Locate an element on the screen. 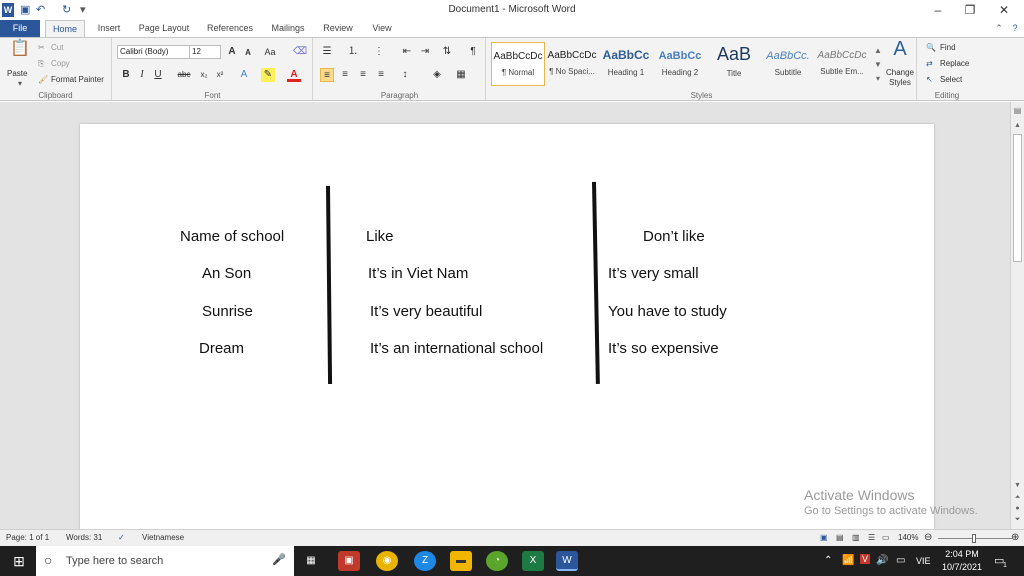  paste-icon: 📋 is located at coordinates (20, 52).